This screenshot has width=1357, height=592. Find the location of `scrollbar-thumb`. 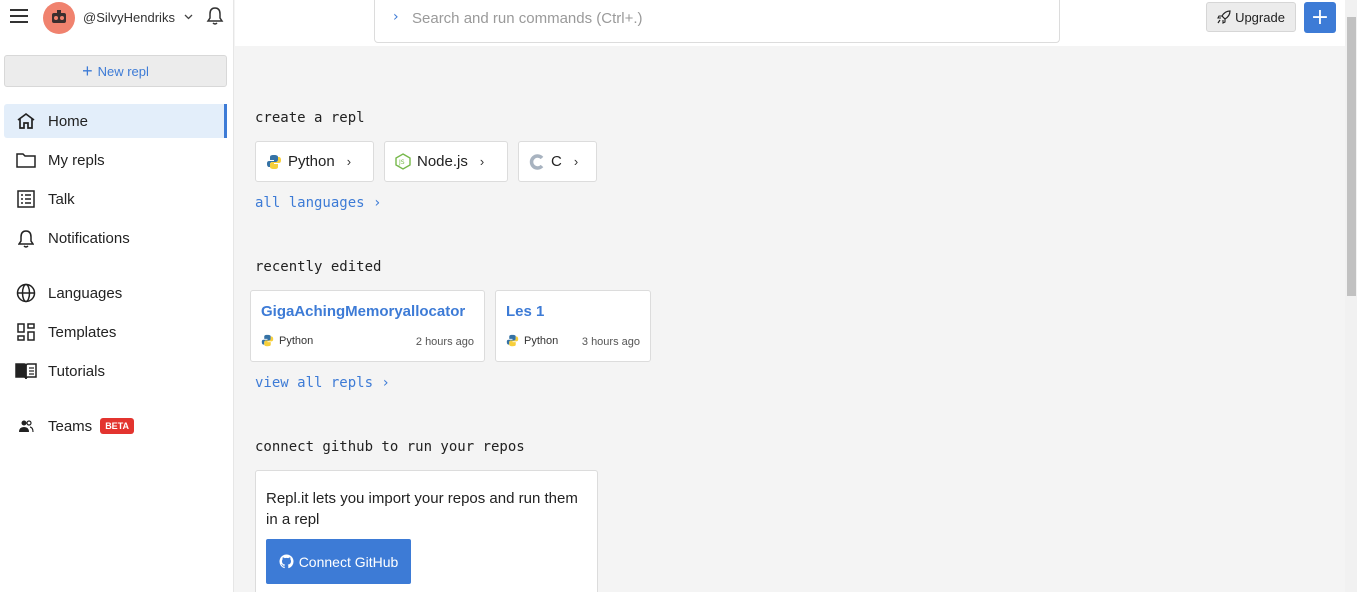

scrollbar-thumb is located at coordinates (1351, 156).